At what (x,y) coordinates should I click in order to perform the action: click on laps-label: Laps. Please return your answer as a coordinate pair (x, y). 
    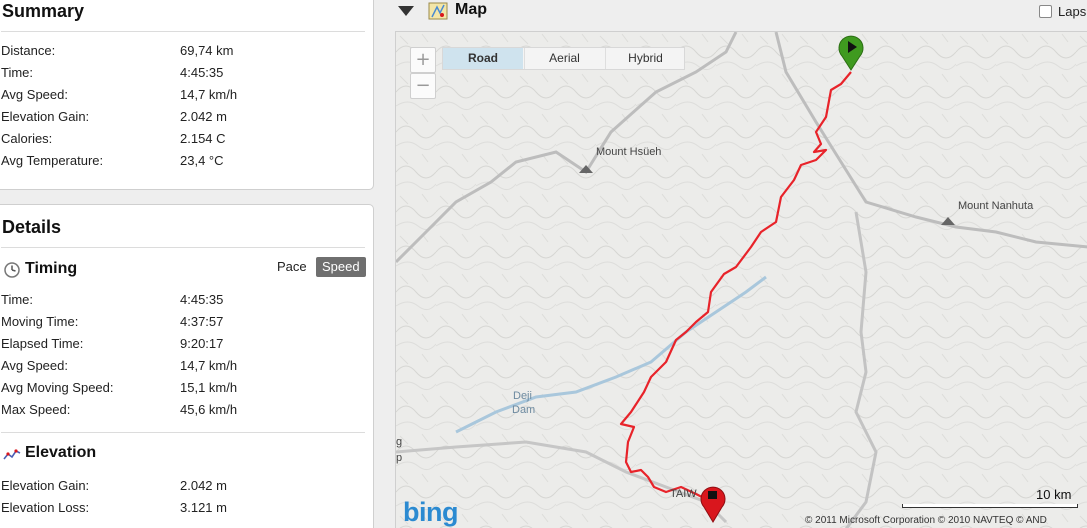
    Looking at the image, I should click on (1072, 11).